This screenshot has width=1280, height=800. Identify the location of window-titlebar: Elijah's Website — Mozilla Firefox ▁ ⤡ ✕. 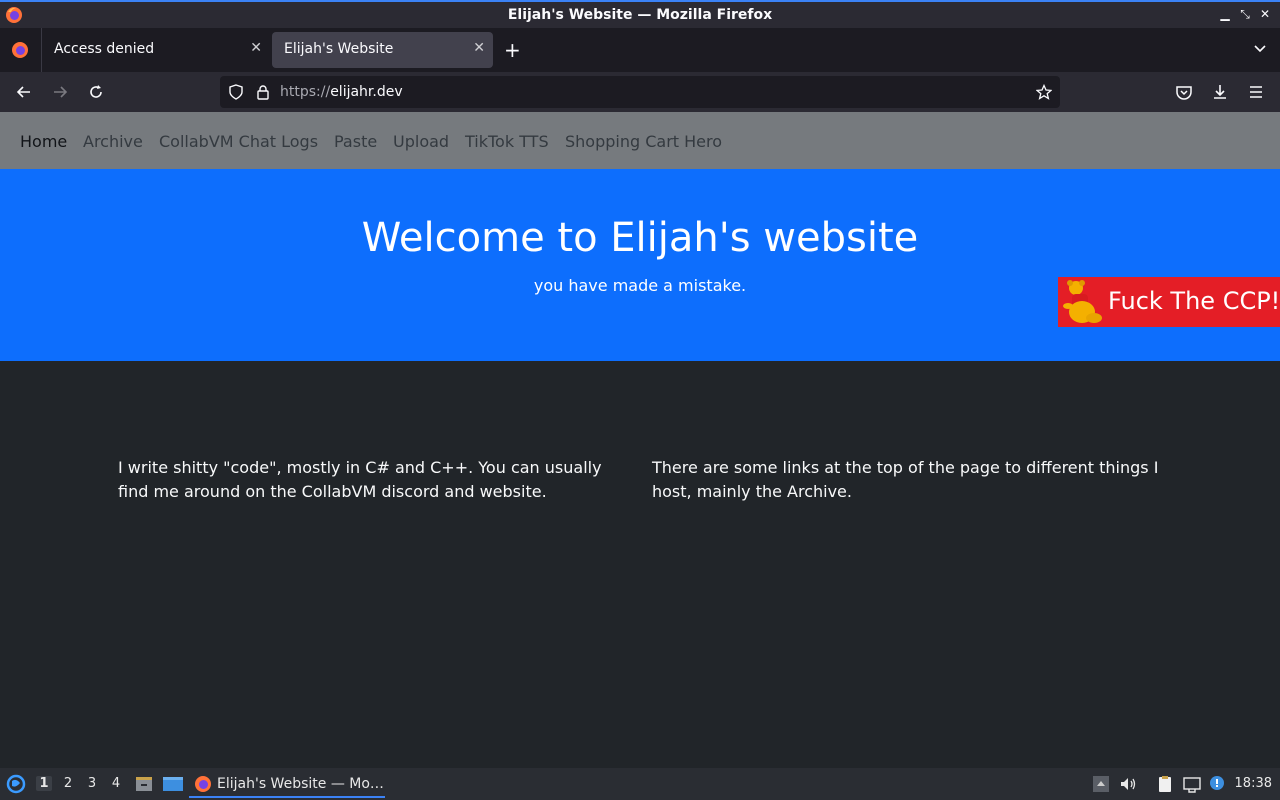
(640, 14).